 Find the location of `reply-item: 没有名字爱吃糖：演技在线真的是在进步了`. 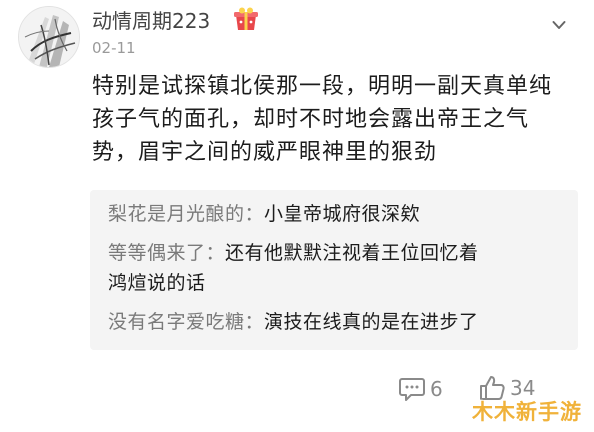

reply-item: 没有名字爱吃糖：演技在线真的是在进步了 is located at coordinates (293, 322).